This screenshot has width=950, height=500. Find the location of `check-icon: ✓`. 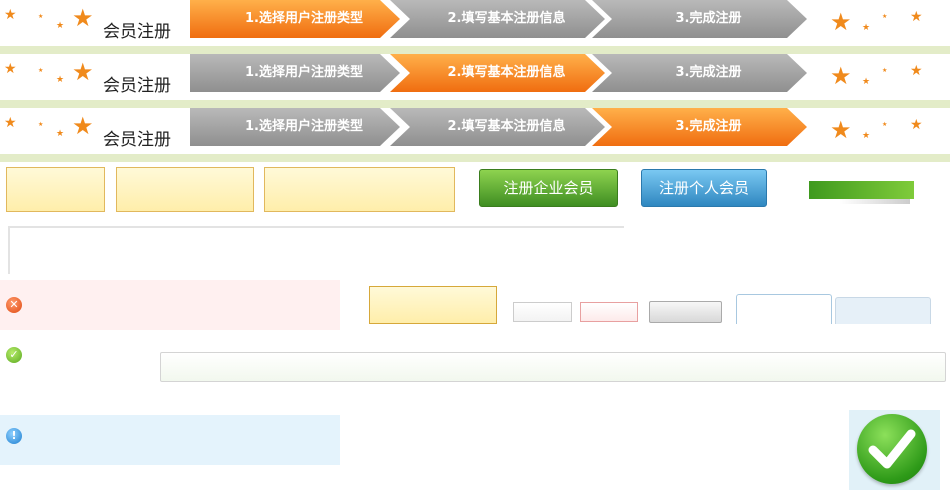

check-icon: ✓ is located at coordinates (14, 355).